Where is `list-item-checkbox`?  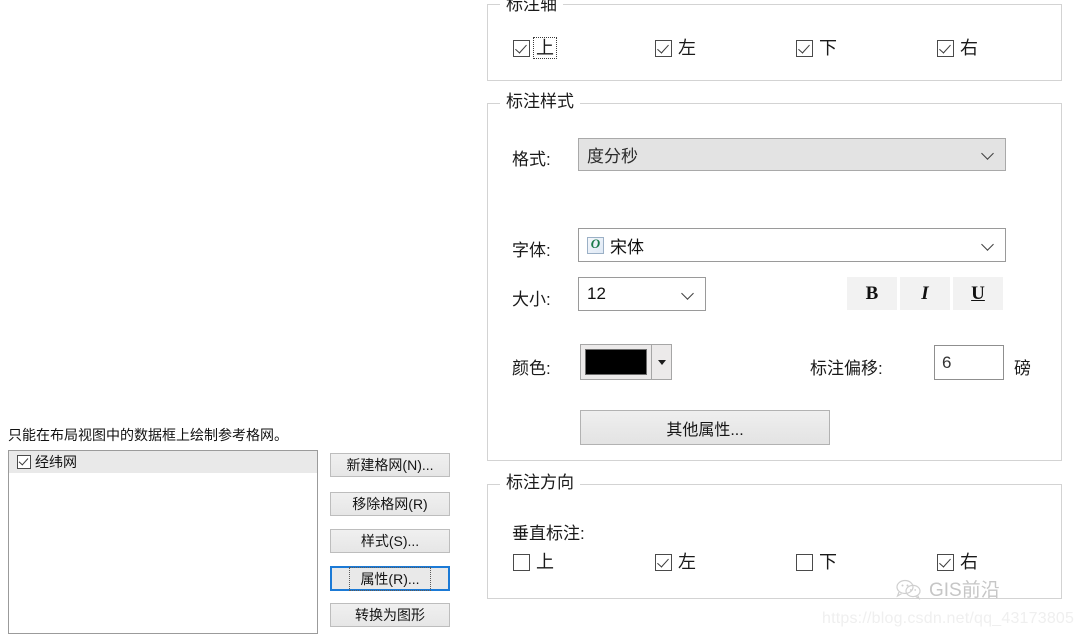
list-item-checkbox is located at coordinates (24, 462).